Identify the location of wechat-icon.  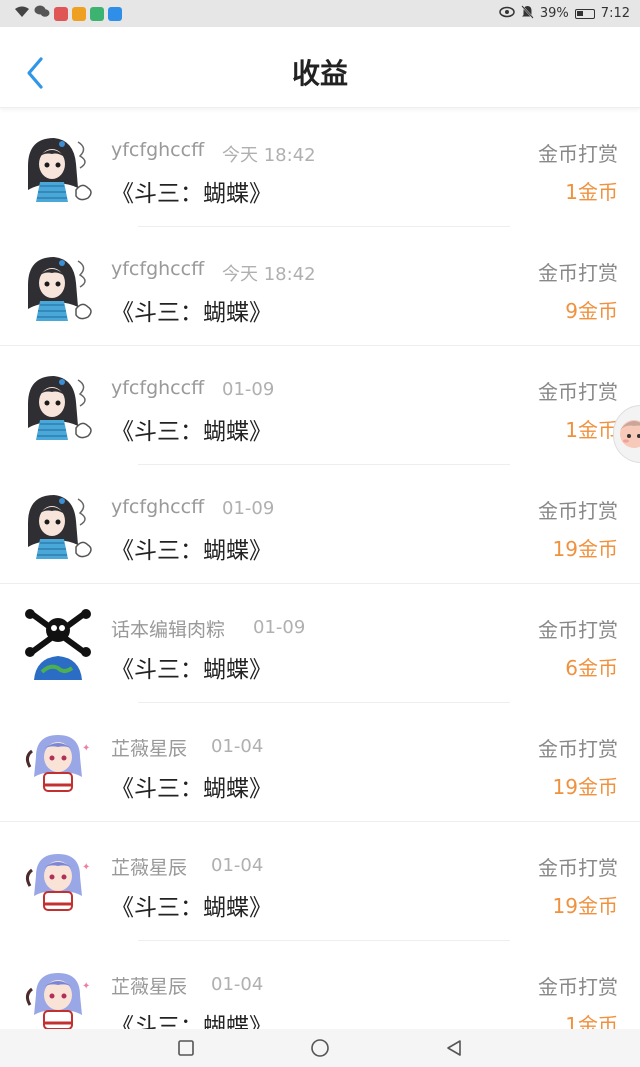
(42, 13).